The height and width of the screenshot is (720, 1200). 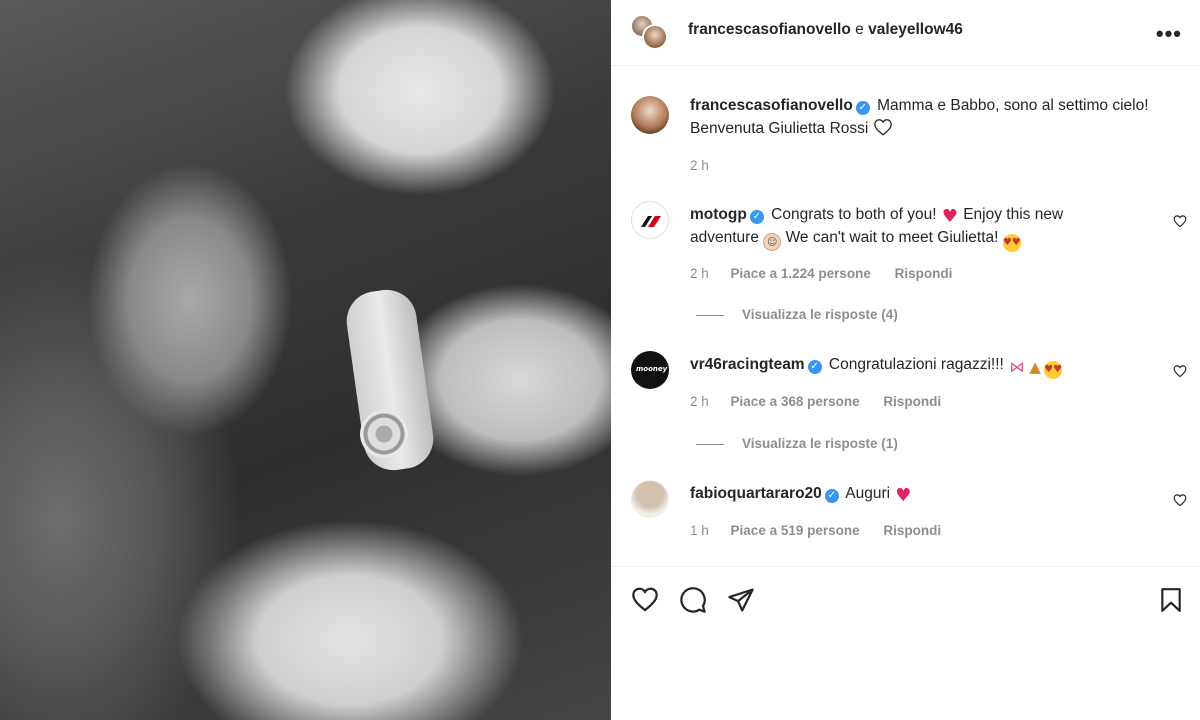 What do you see at coordinates (868, 493) in the screenshot?
I see `comment-text: Auguri` at bounding box center [868, 493].